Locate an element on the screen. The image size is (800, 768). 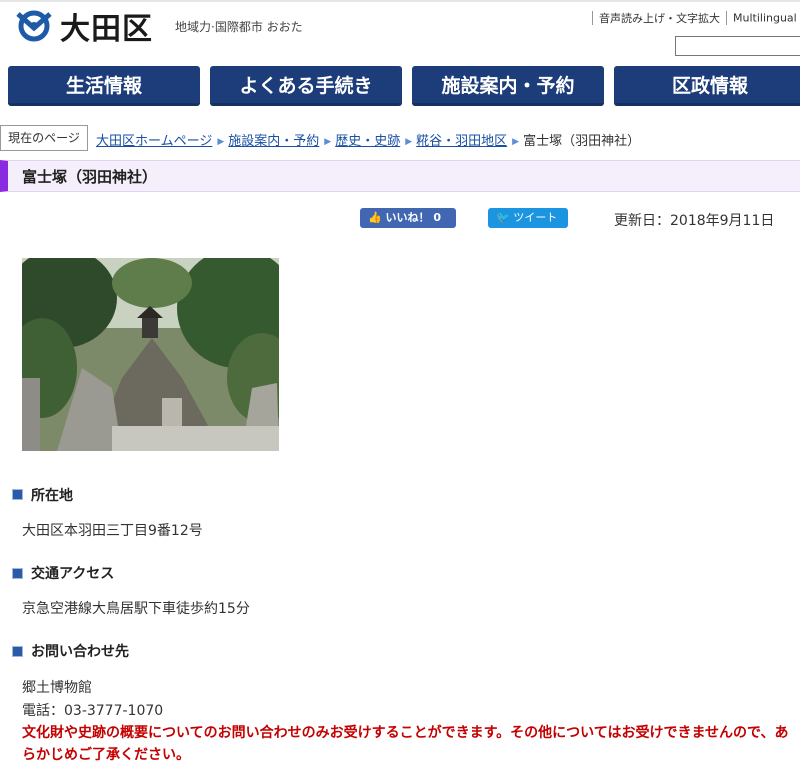
section-heading-access: 交通アクセス is located at coordinates (73, 574).